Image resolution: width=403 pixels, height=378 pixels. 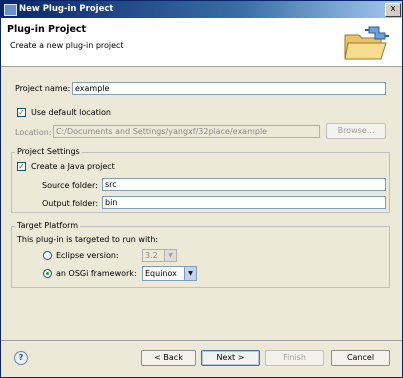 I want to click on output-folder-label: Output folder:, so click(x=70, y=203).